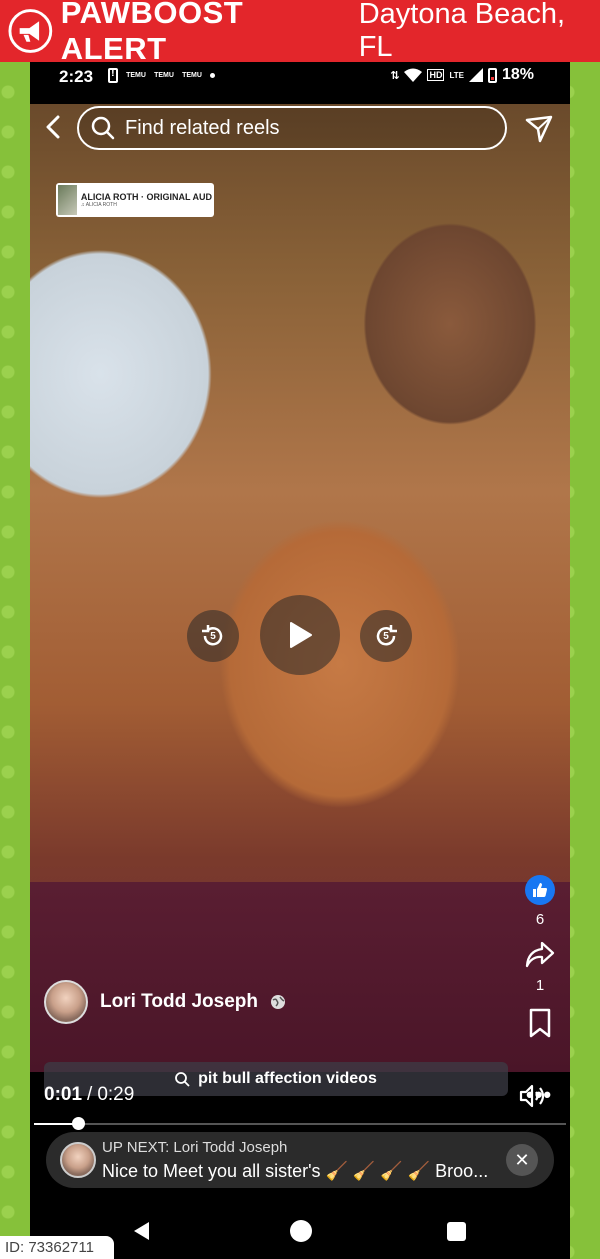  What do you see at coordinates (301, 1231) in the screenshot?
I see `nav-home-icon` at bounding box center [301, 1231].